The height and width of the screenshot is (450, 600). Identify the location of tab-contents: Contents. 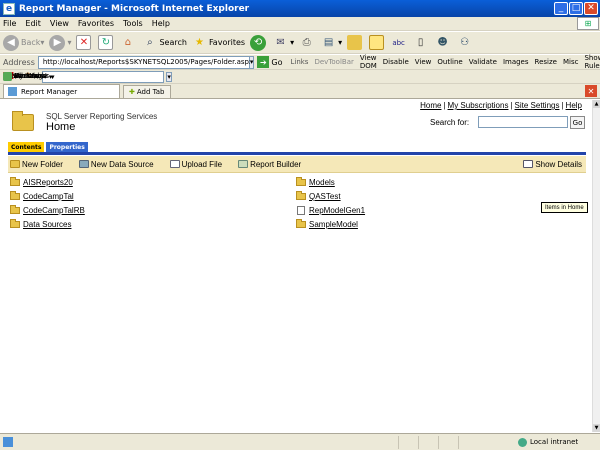
(26, 147).